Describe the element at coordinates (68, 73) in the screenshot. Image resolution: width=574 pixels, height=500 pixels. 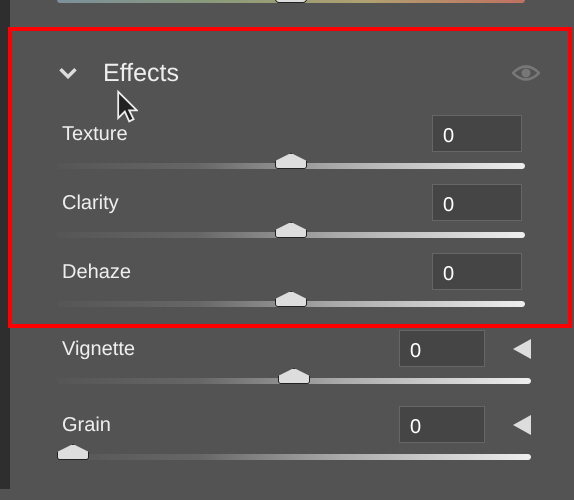
I see `chevron-icon` at that location.